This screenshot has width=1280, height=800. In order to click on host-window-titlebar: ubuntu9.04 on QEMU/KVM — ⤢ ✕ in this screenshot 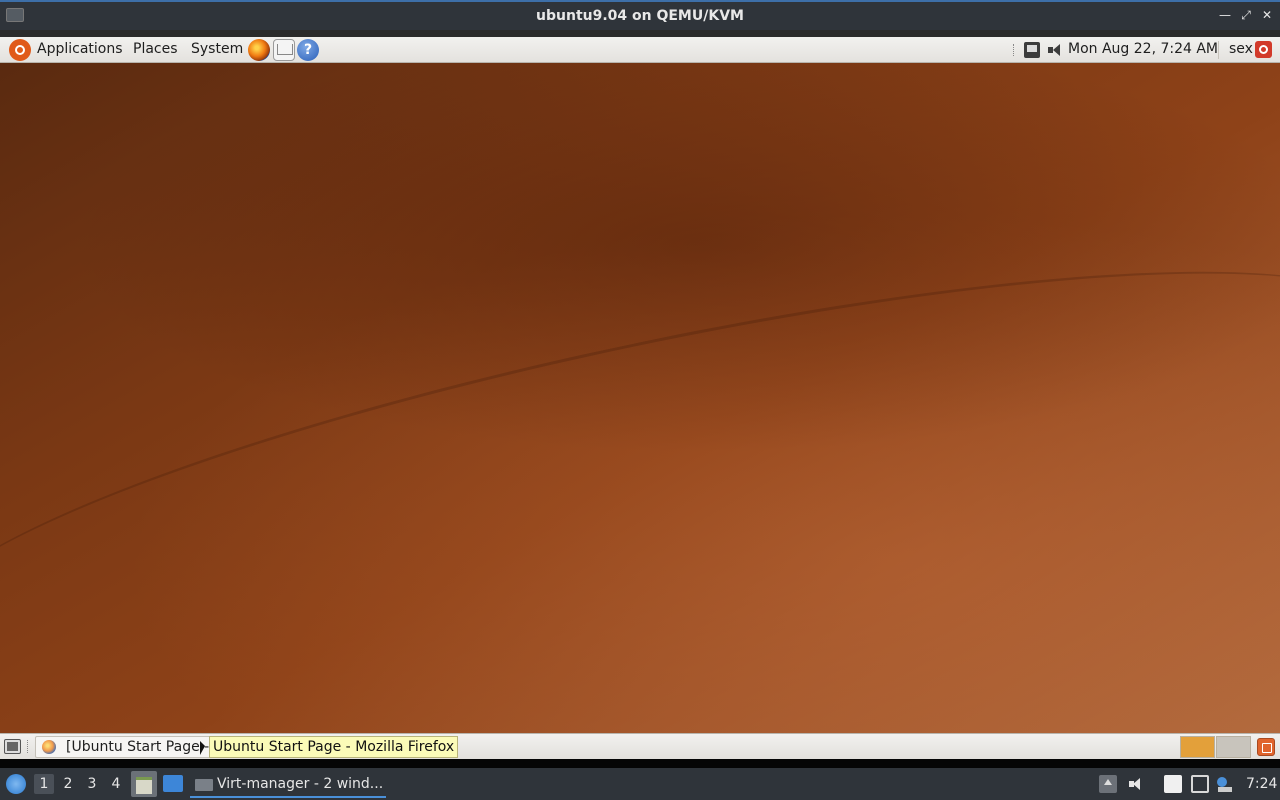, I will do `click(640, 15)`.